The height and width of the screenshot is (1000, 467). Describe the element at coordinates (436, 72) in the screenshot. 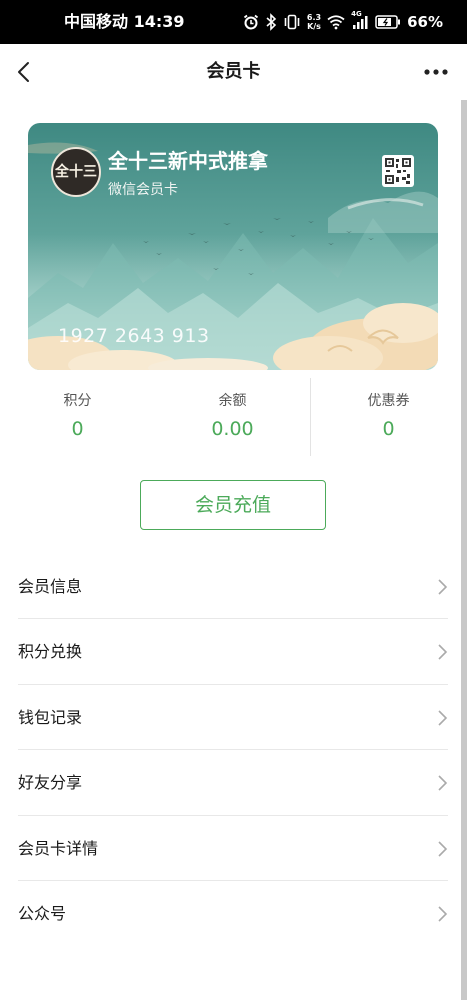

I see `more-icon` at that location.